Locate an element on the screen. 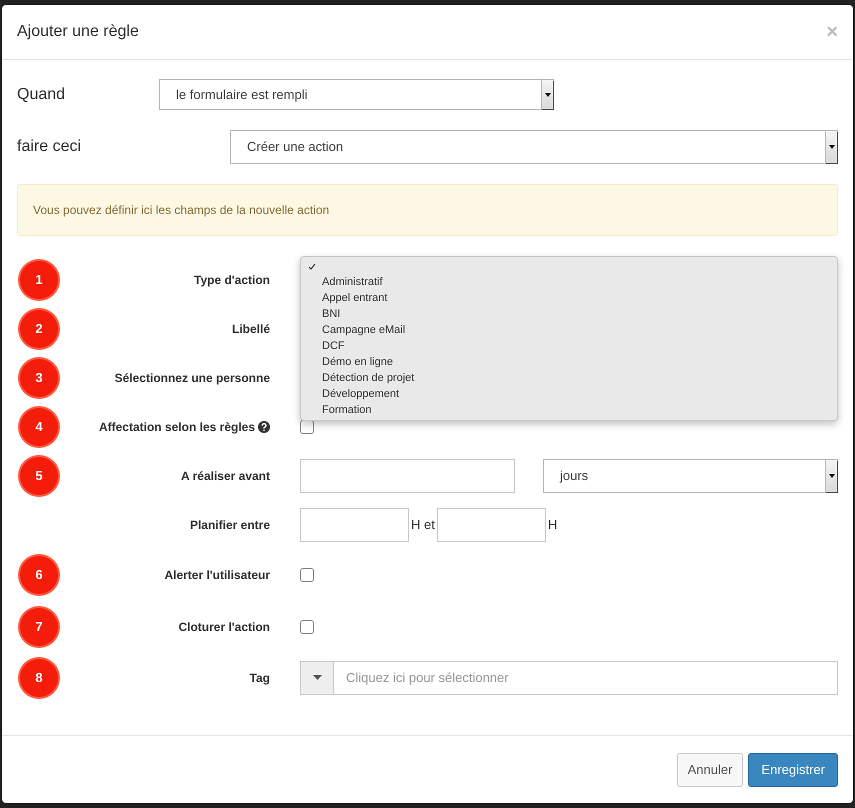  dropdown-option: Appel entrant is located at coordinates (569, 298).